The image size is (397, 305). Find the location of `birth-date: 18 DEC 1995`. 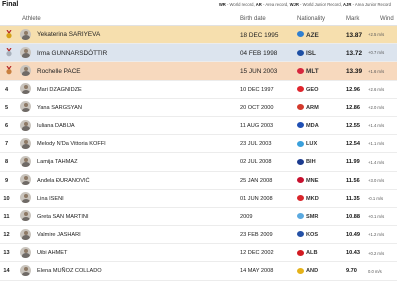

birth-date: 18 DEC 1995 is located at coordinates (259, 35).